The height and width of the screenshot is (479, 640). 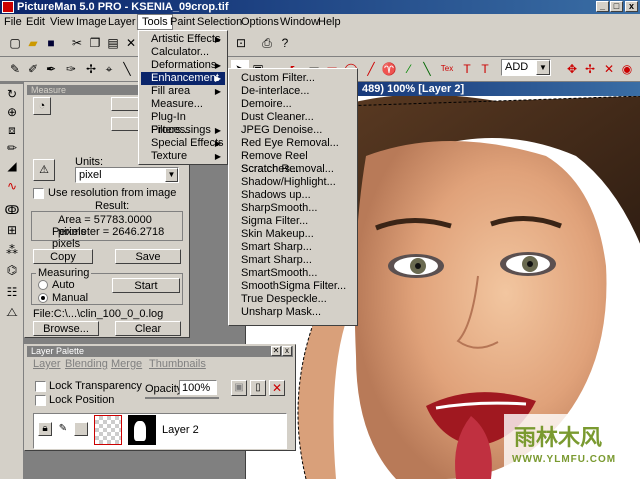 I want to click on line-icon: ╲, so click(x=127, y=69).